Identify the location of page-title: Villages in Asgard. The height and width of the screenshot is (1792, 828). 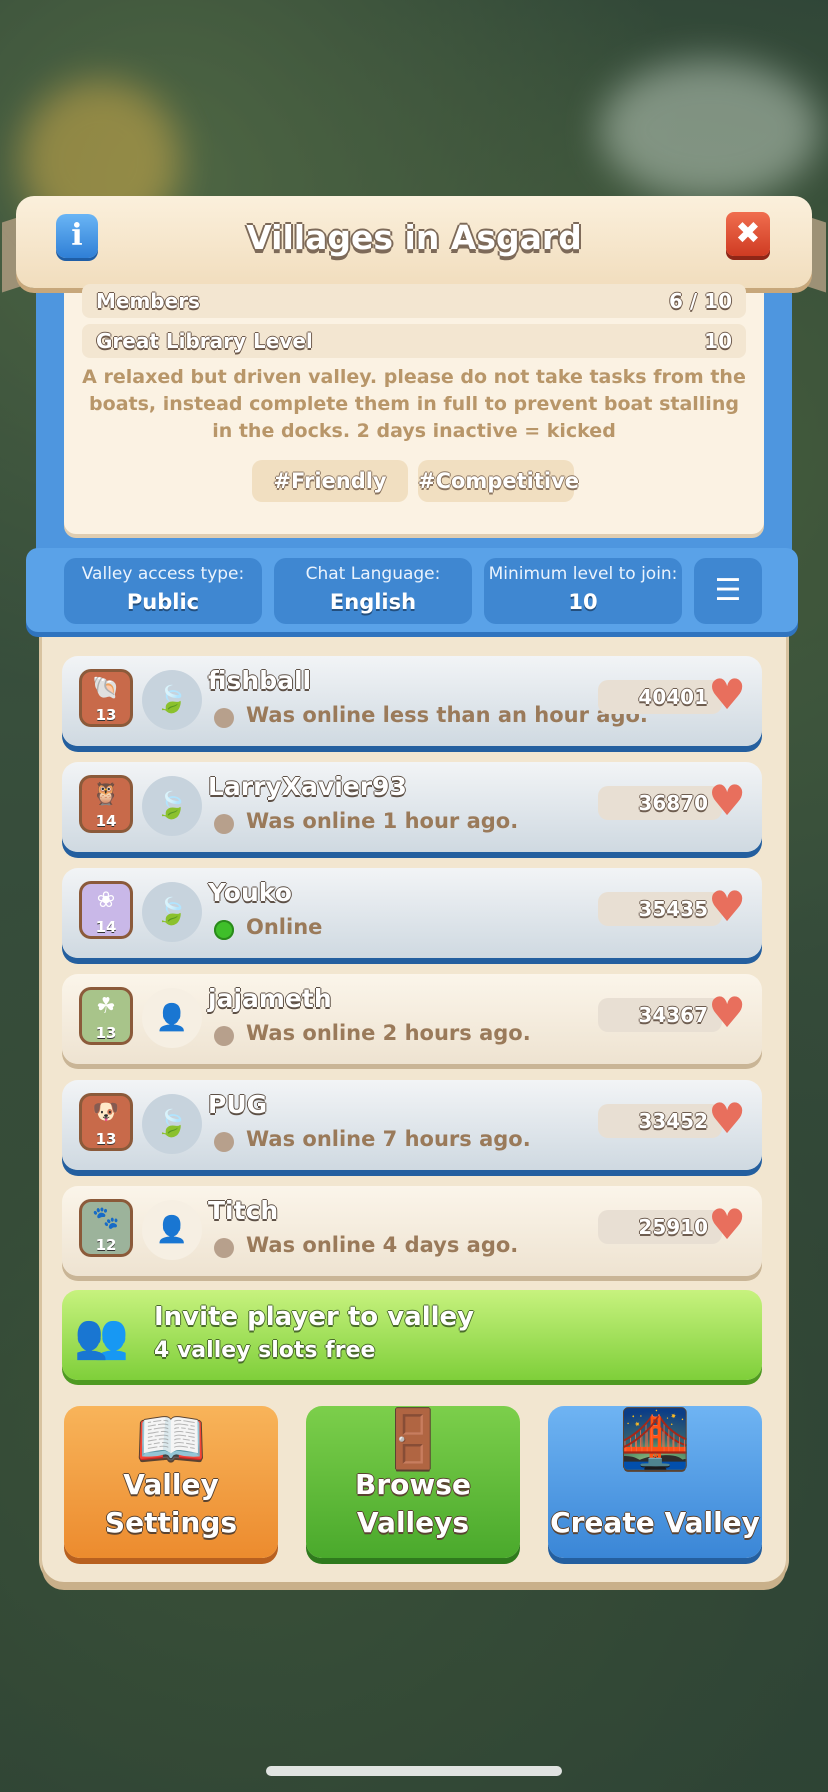
(414, 237).